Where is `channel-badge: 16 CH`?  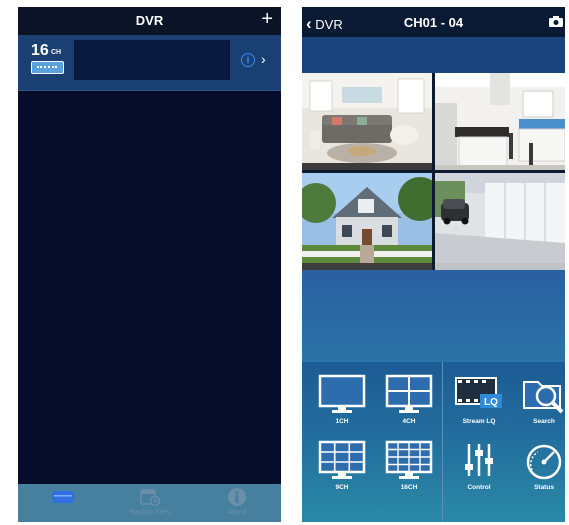
channel-badge: 16 CH is located at coordinates (48, 62).